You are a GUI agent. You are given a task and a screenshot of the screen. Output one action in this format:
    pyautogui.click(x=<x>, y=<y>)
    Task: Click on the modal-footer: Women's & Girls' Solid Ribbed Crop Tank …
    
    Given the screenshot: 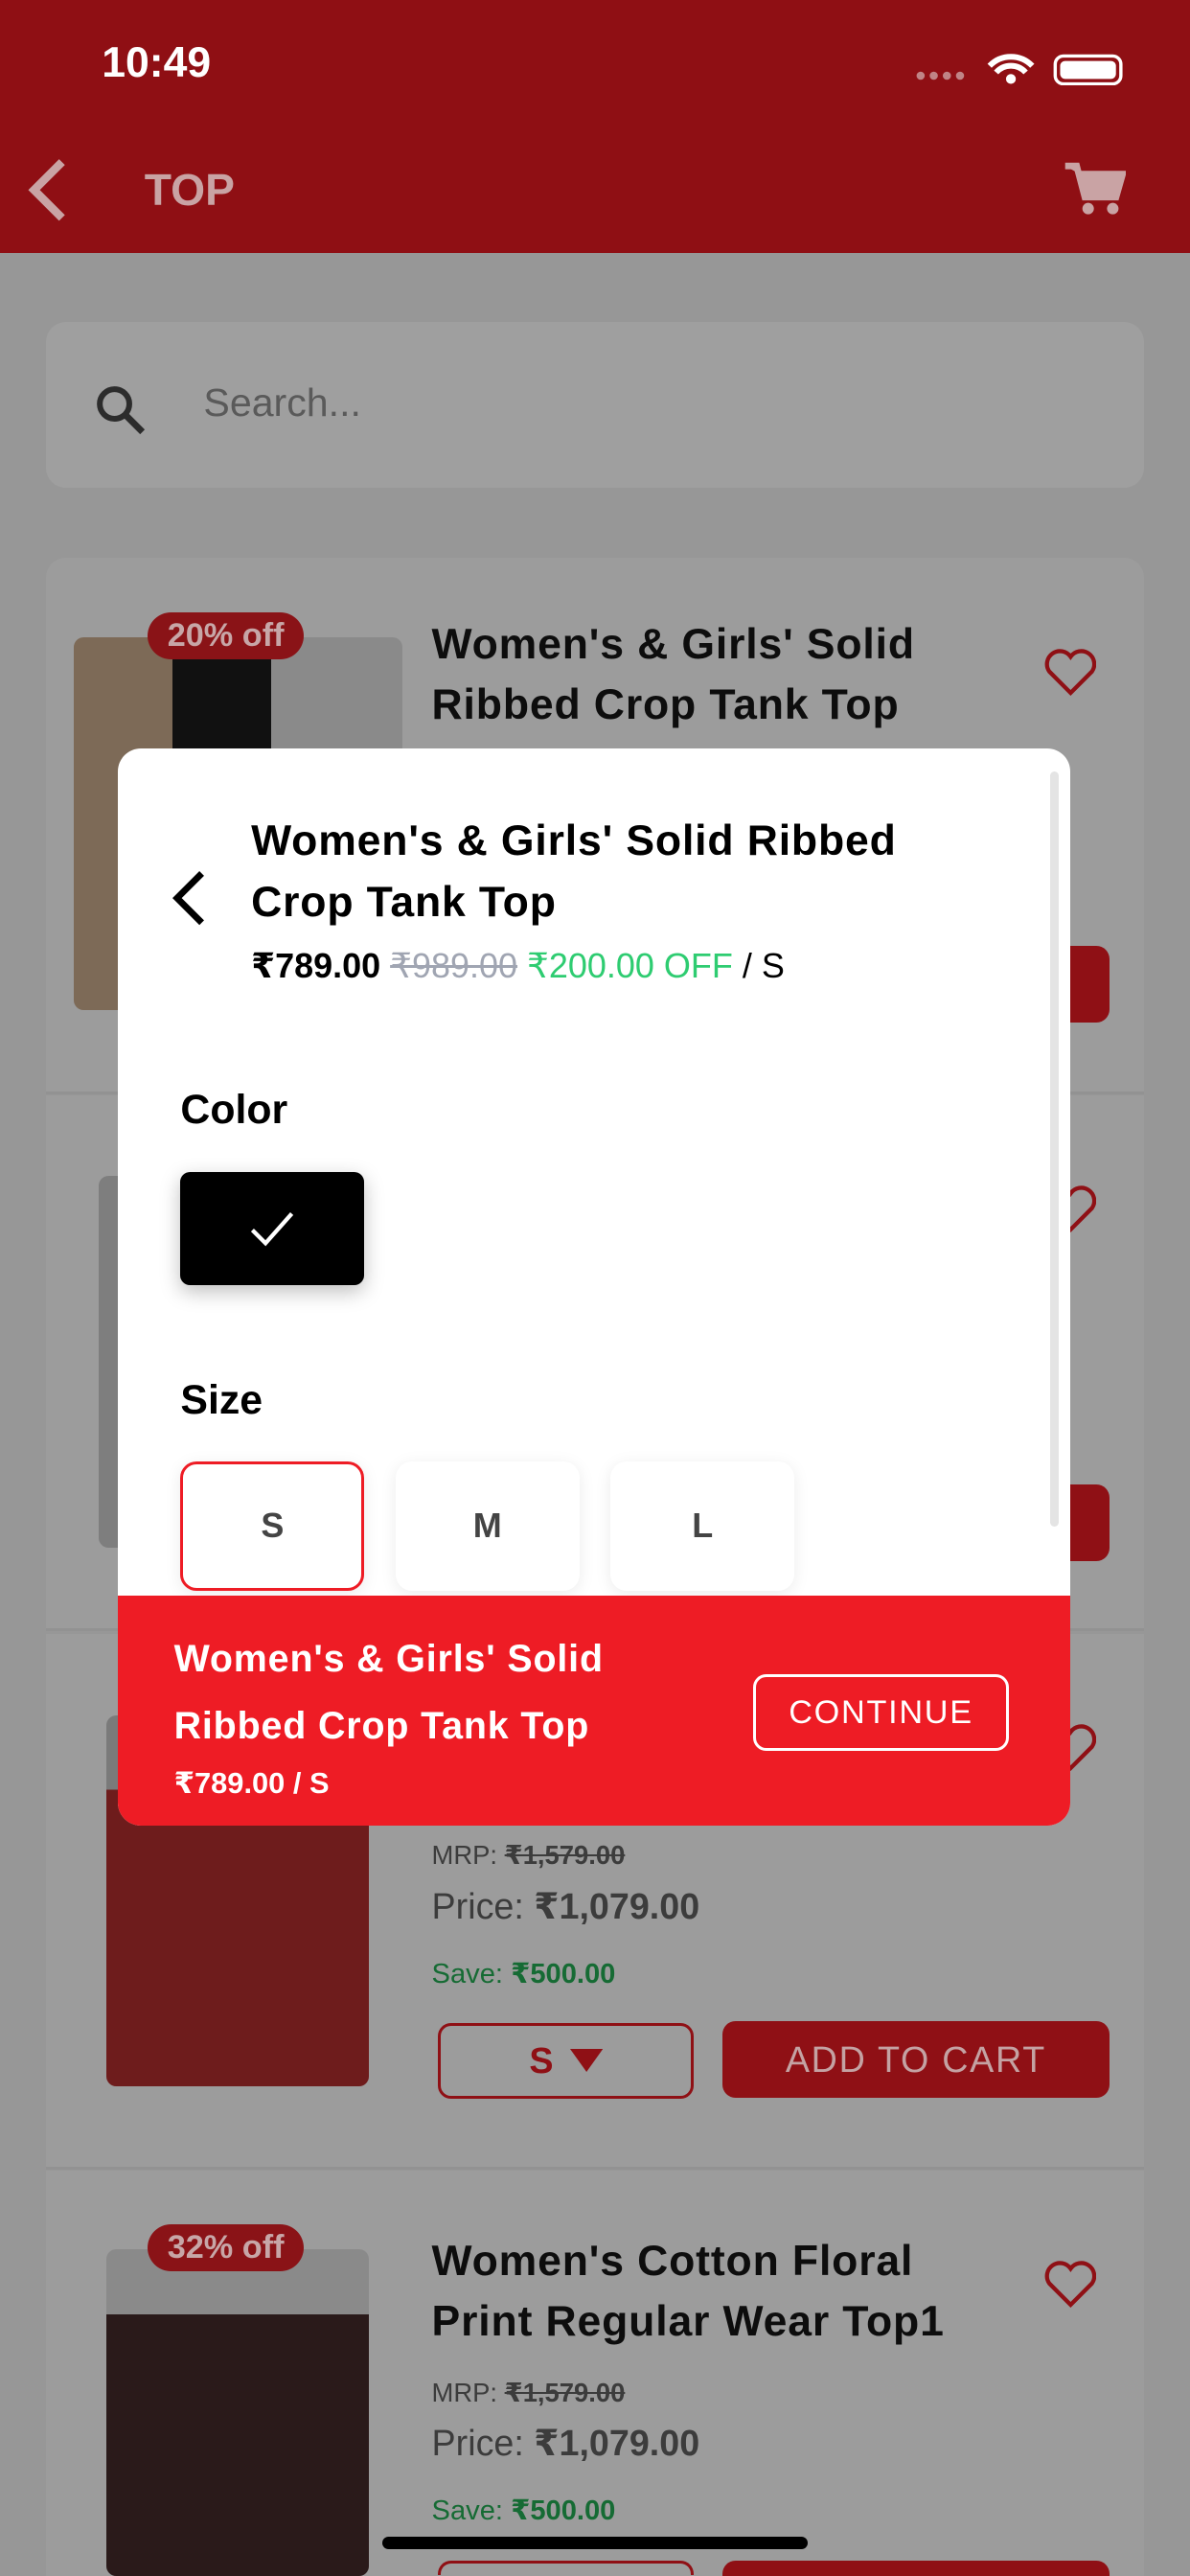 What is the action you would take?
    pyautogui.click(x=594, y=1711)
    